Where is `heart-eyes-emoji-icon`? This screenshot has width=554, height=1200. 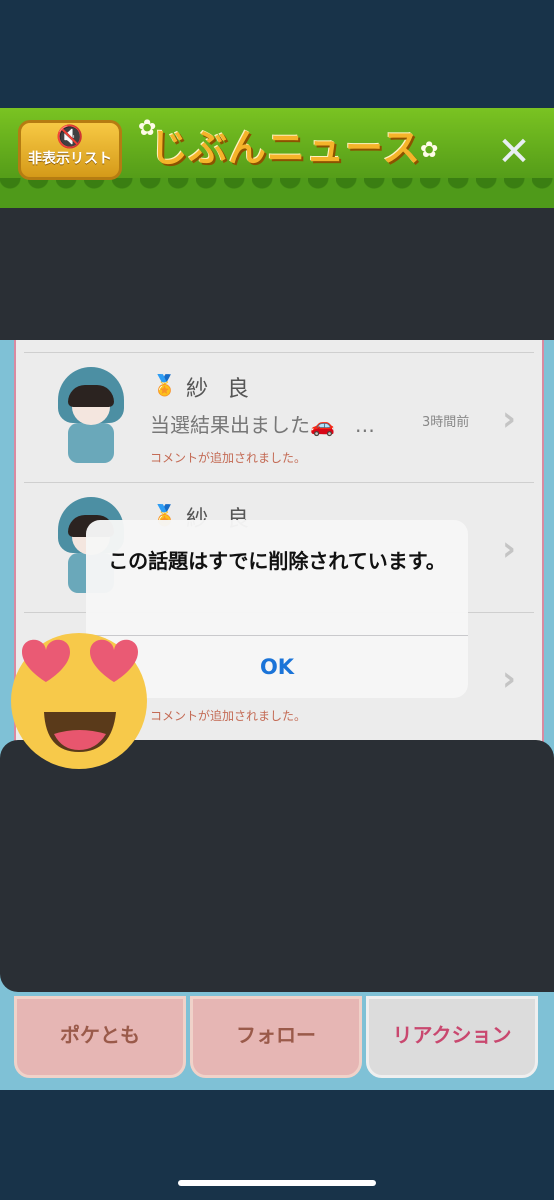
heart-eyes-emoji-icon is located at coordinates (79, 701).